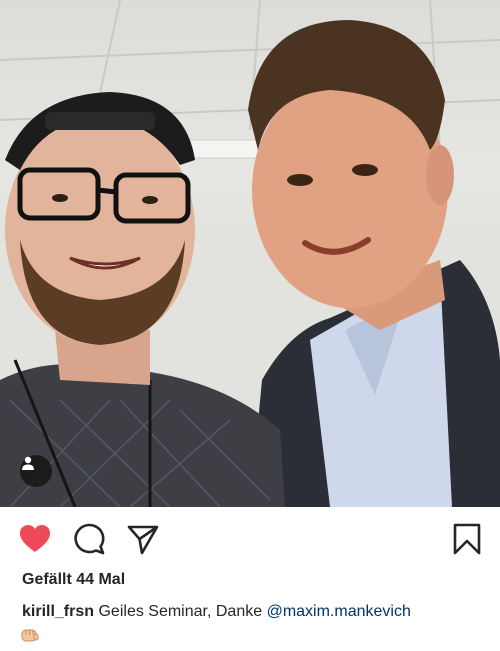 This screenshot has width=500, height=651. Describe the element at coordinates (250, 538) in the screenshot. I see `action-bar` at that location.